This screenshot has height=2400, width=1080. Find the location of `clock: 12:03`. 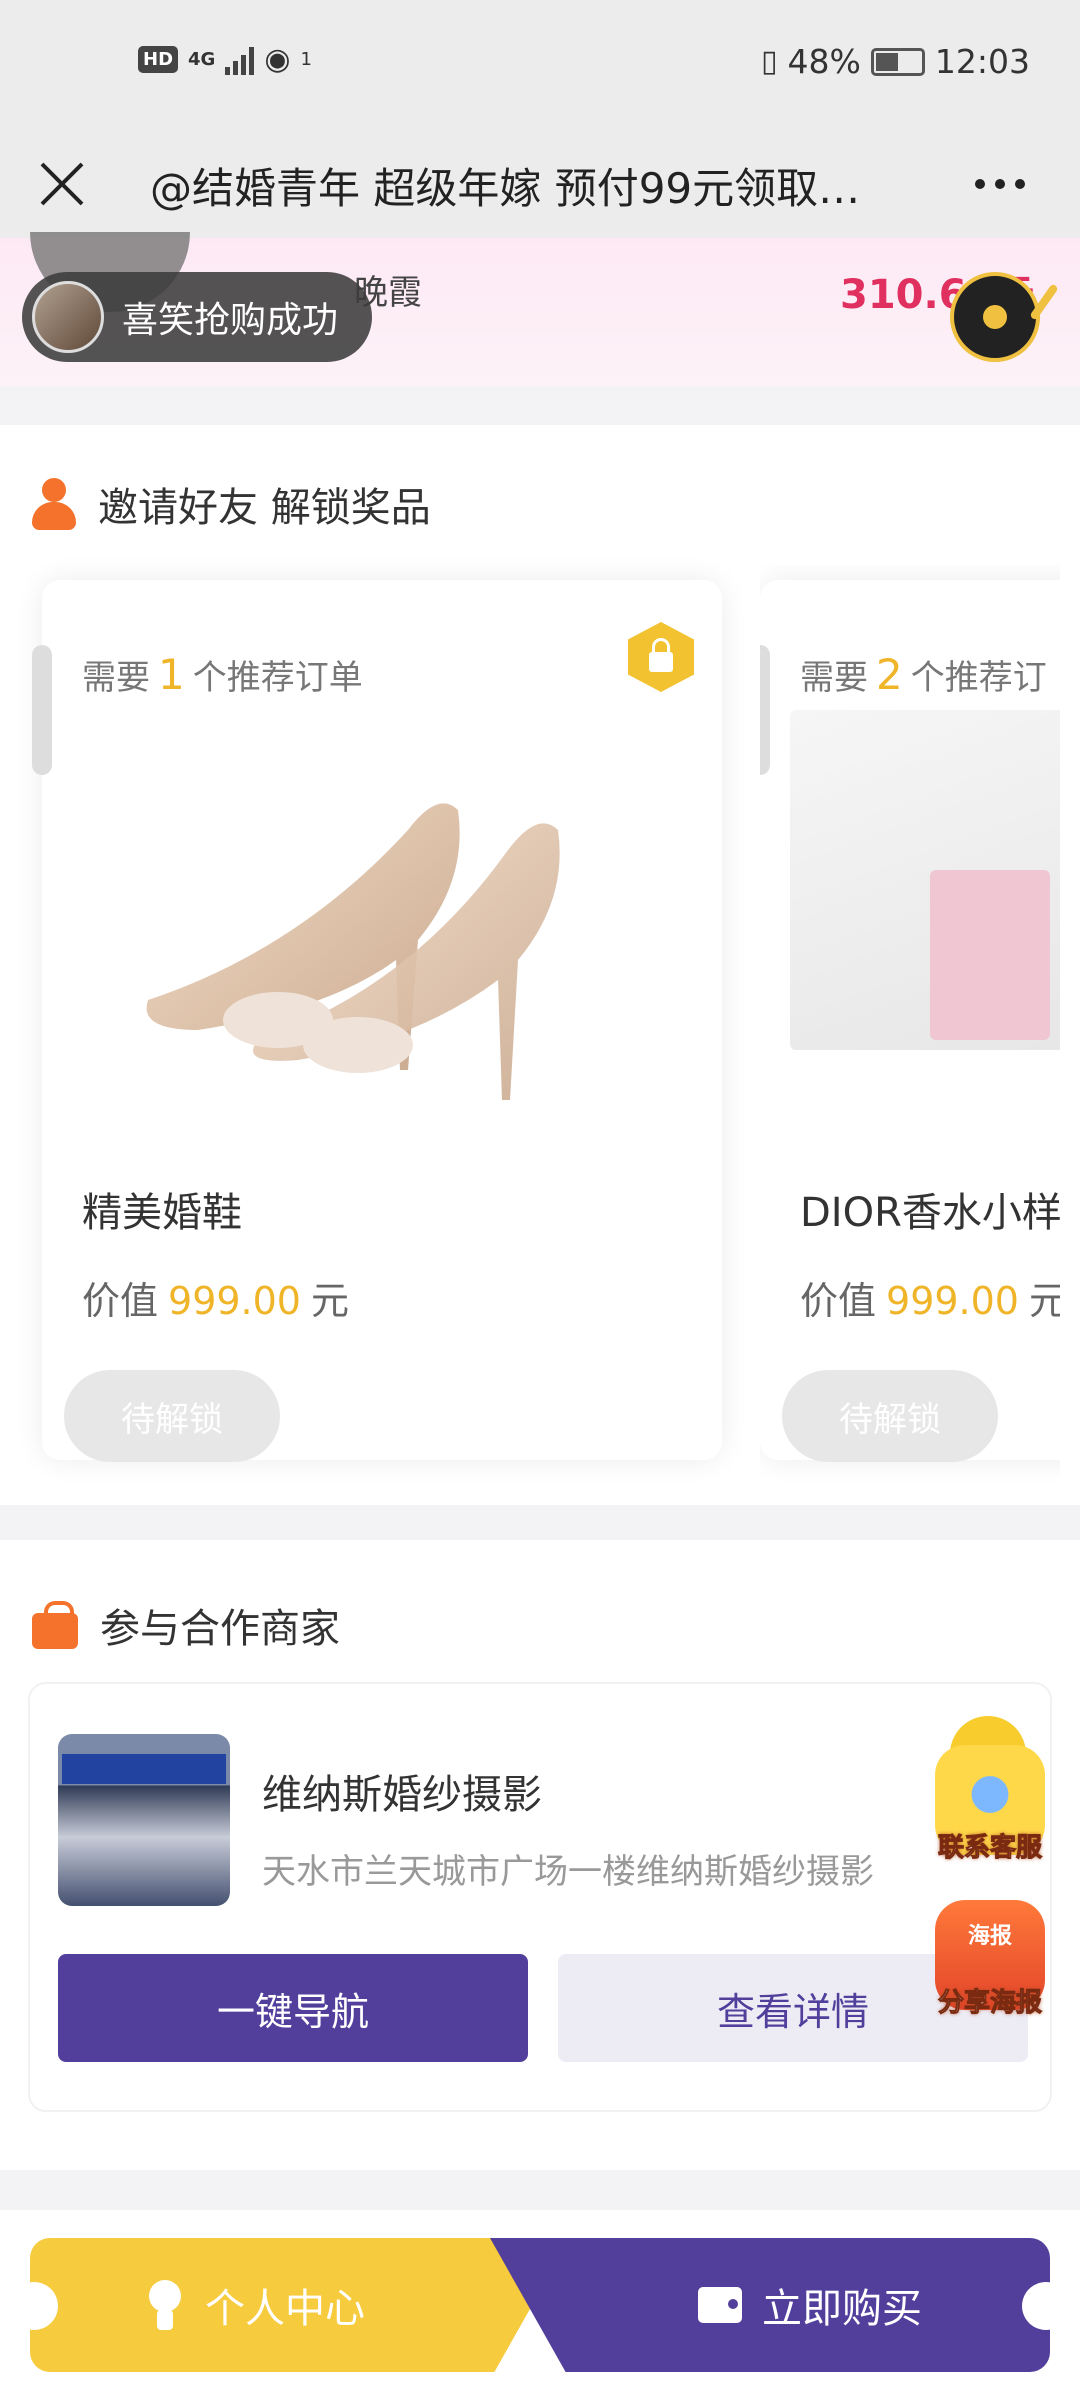

clock: 12:03 is located at coordinates (982, 61).